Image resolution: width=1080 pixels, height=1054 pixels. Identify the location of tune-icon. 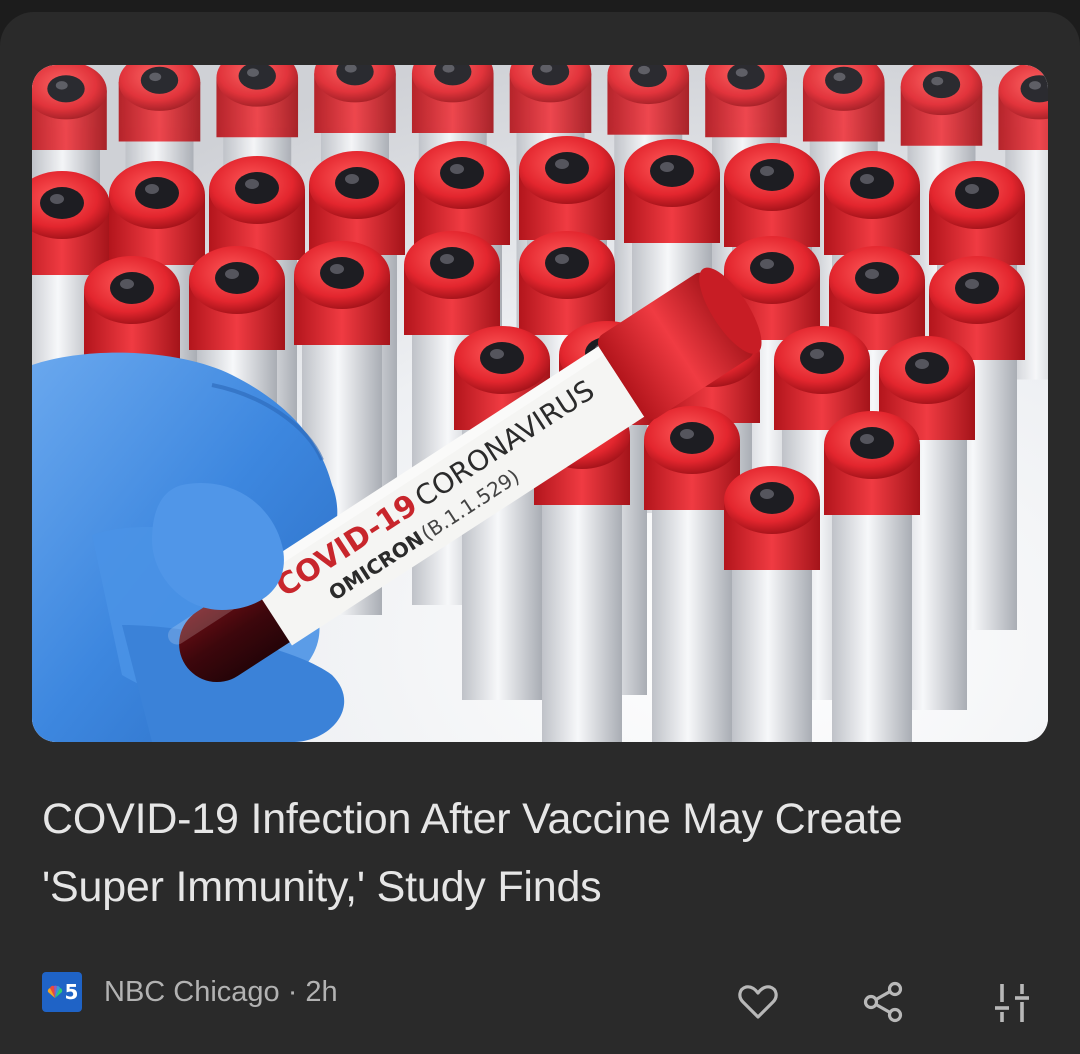
(1012, 1003).